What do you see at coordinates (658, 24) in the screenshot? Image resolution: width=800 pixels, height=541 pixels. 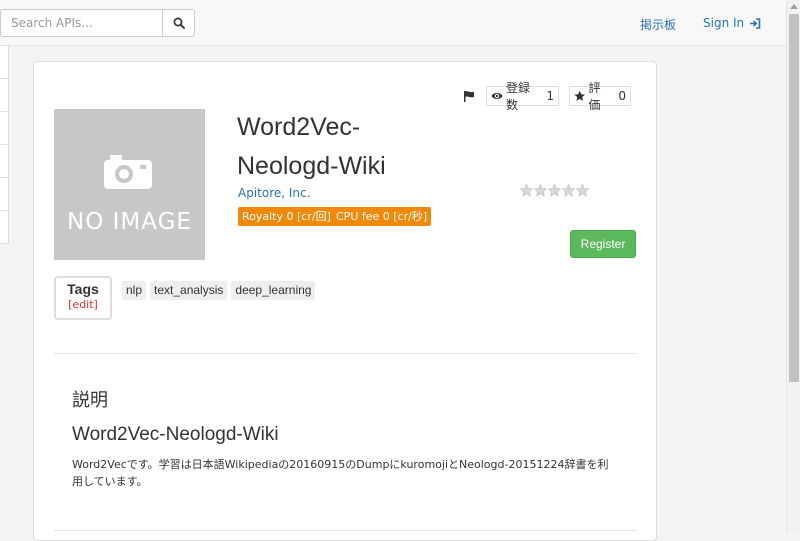 I see `board-link: 掲示板` at bounding box center [658, 24].